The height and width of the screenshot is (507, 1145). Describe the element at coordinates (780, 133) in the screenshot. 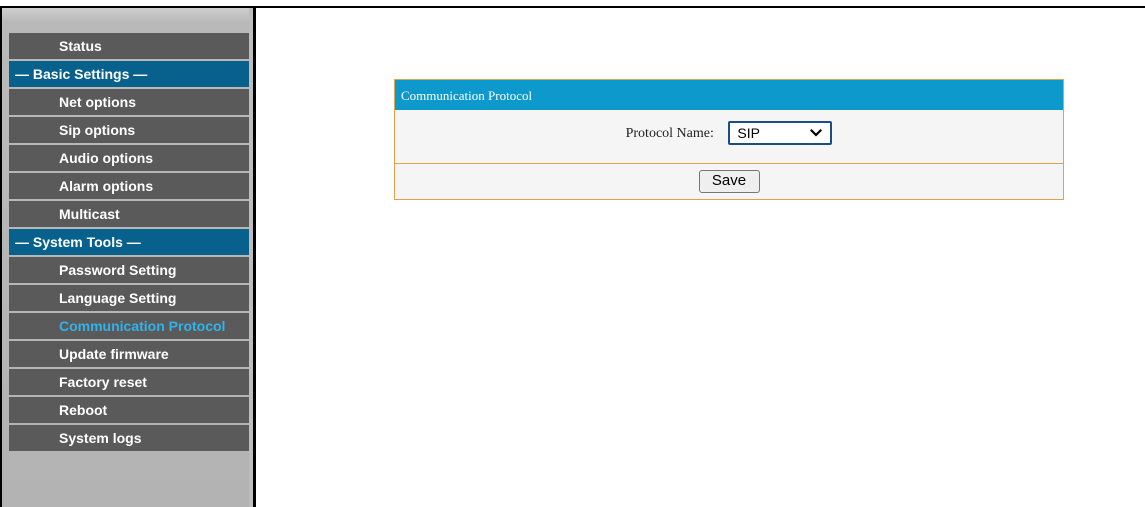

I see `protocol-select: SIP` at that location.